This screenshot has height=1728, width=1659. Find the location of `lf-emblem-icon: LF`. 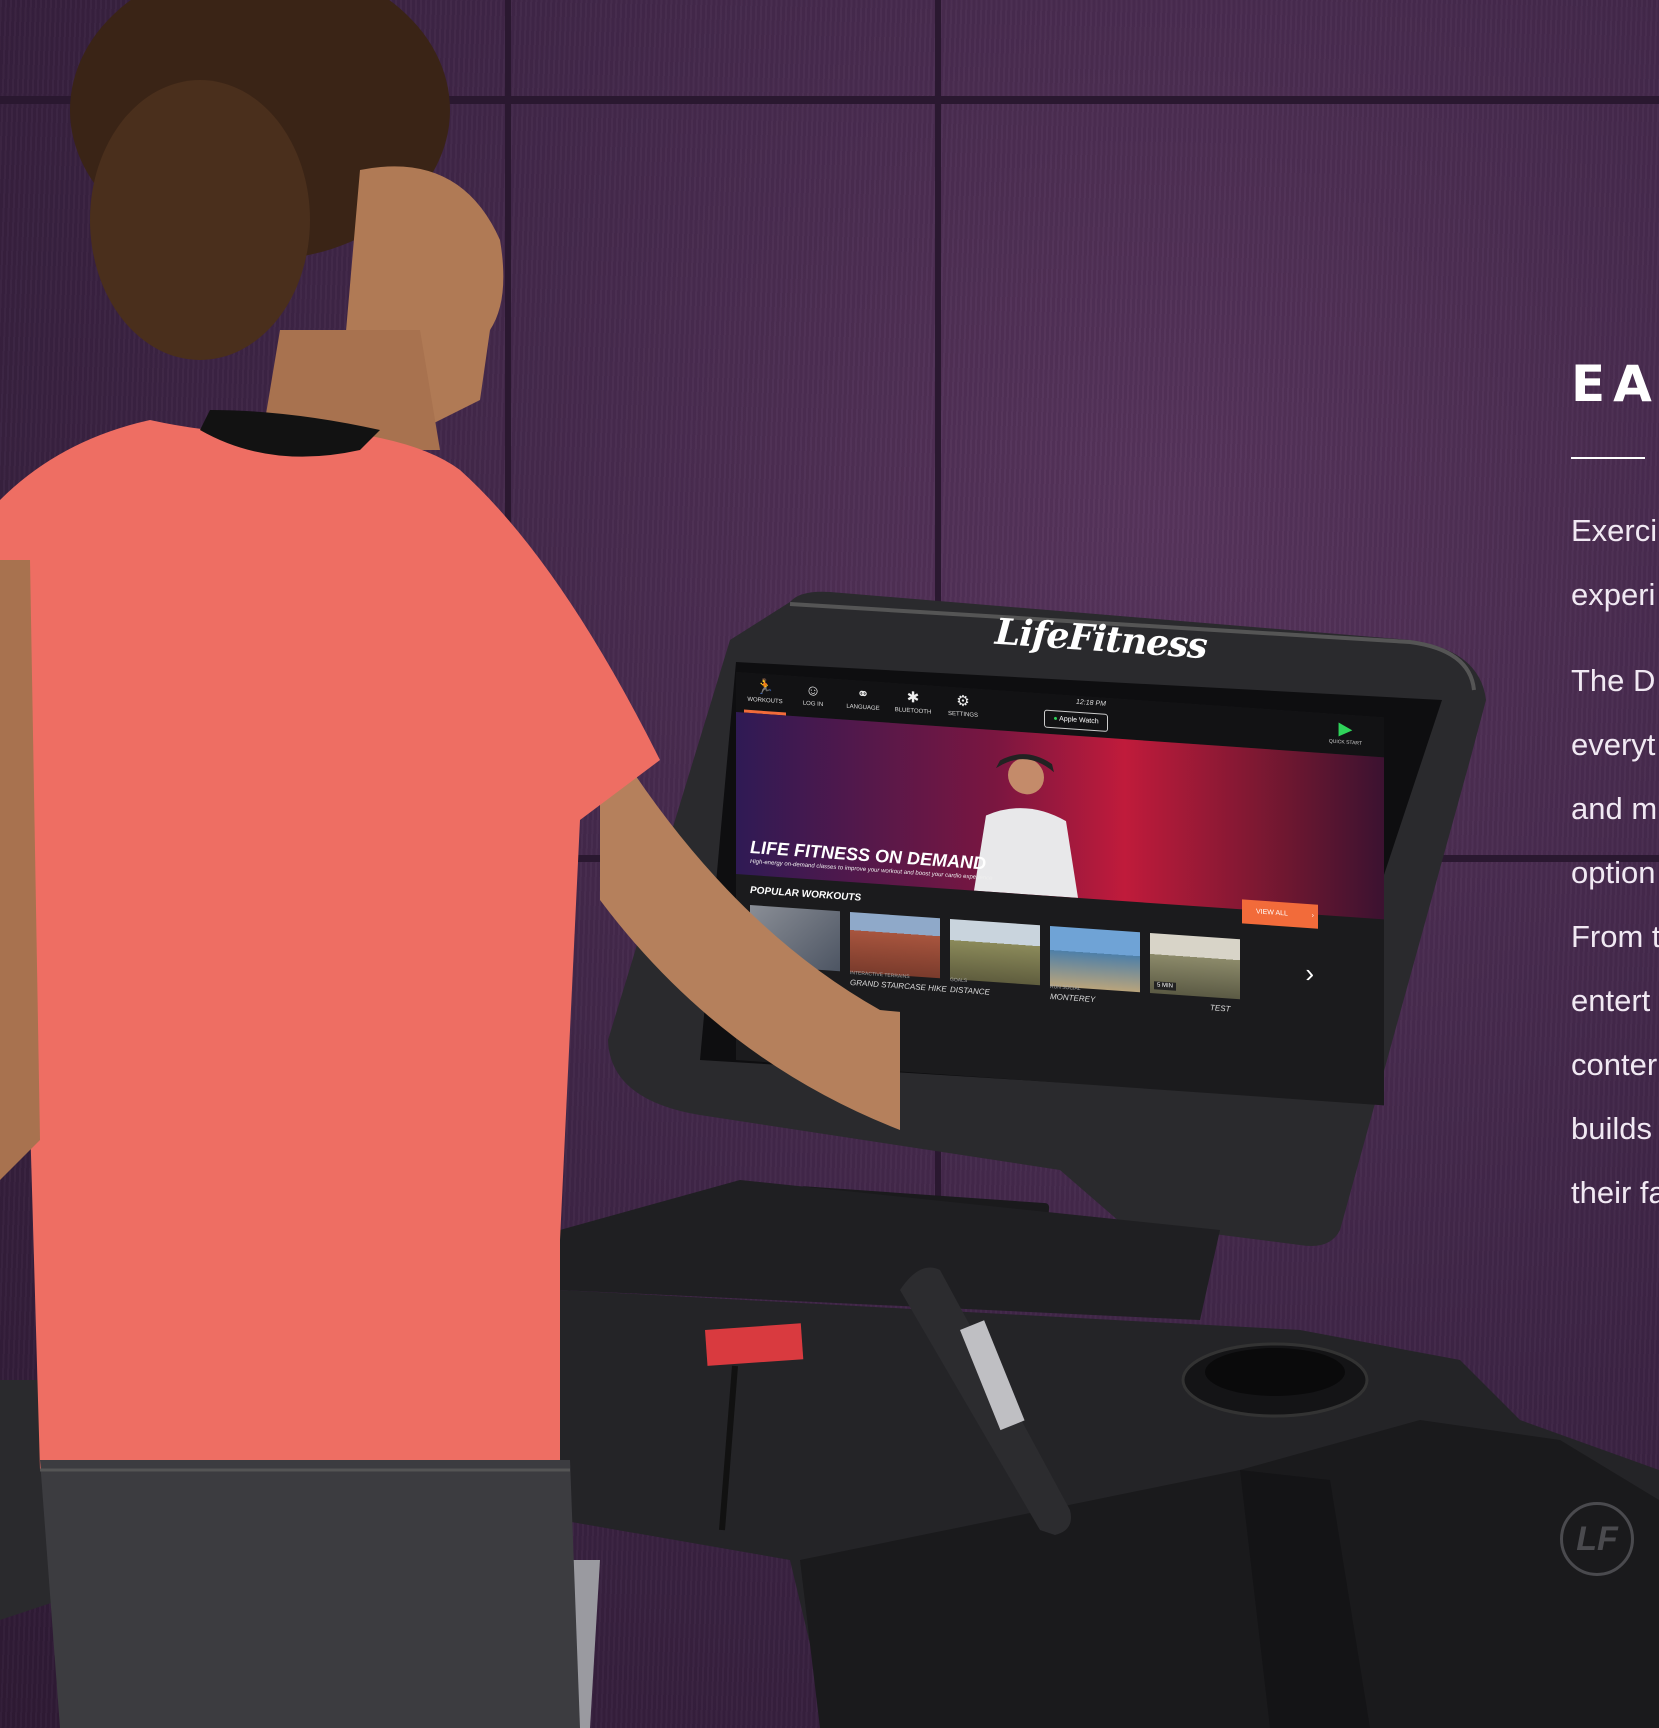

lf-emblem-icon: LF is located at coordinates (1597, 1539).